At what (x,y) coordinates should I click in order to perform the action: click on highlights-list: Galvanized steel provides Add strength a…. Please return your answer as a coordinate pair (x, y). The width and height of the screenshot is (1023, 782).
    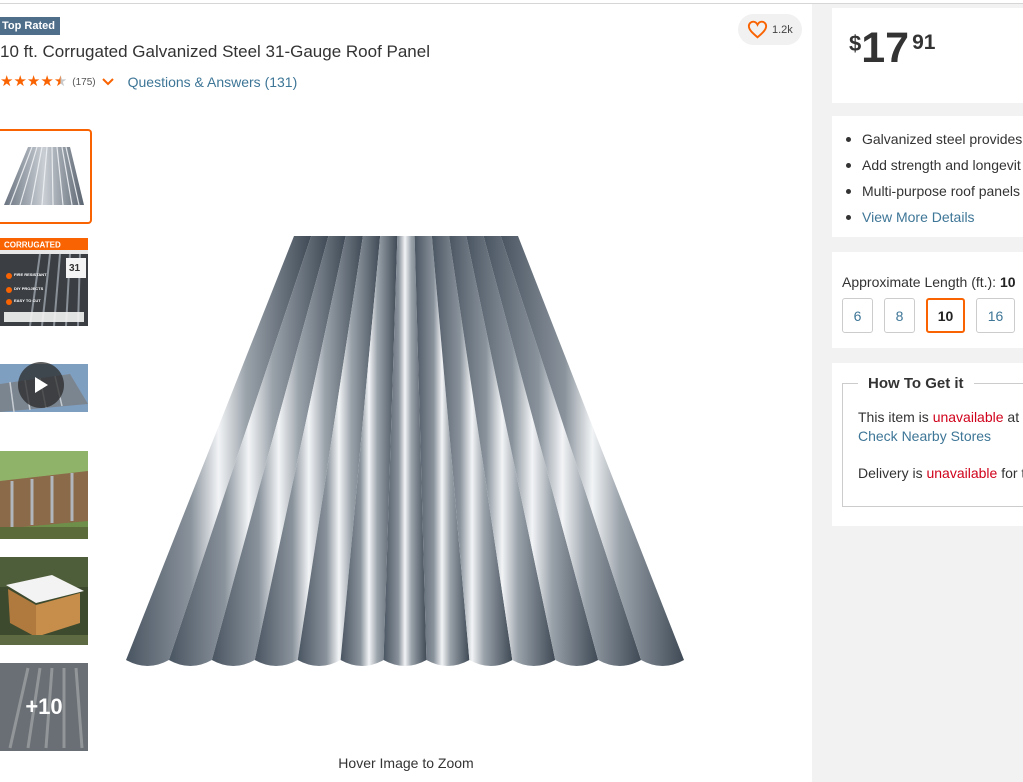
    Looking at the image, I should click on (934, 178).